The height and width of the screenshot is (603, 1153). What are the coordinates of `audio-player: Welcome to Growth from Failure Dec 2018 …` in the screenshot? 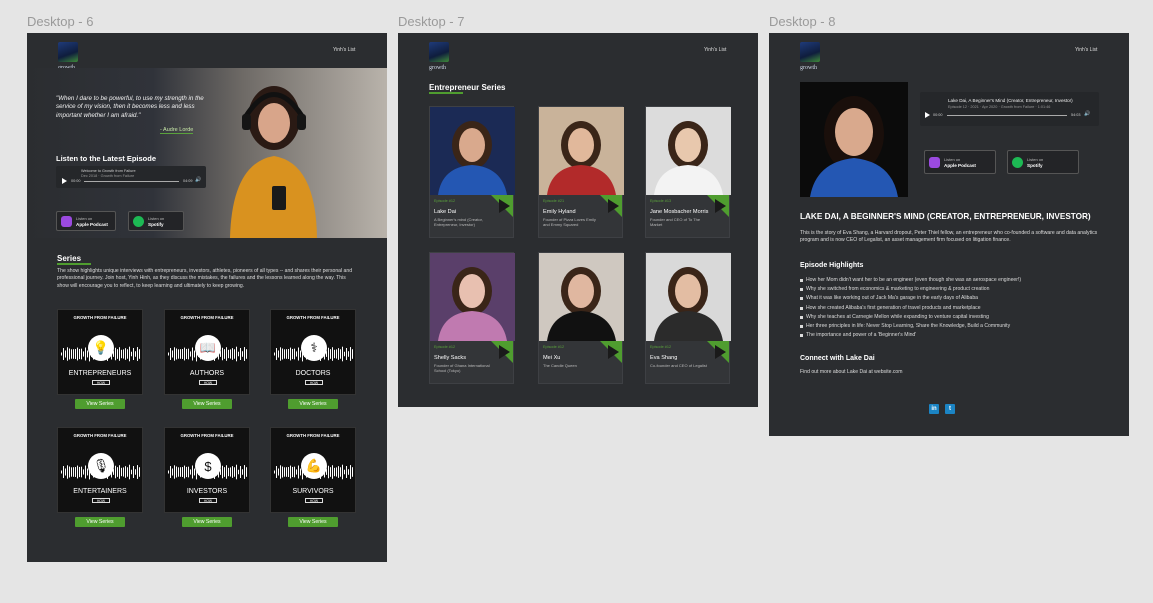 It's located at (131, 177).